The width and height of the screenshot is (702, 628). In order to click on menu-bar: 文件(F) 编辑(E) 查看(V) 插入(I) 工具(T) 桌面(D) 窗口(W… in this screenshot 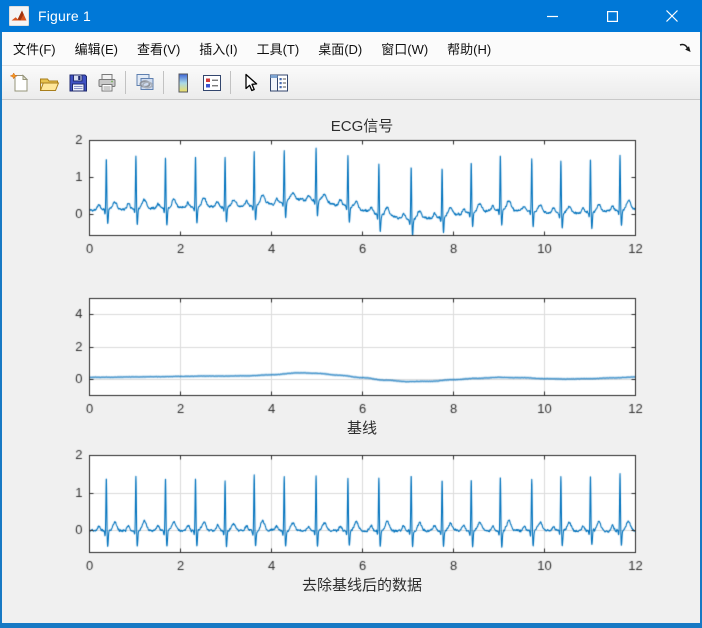, I will do `click(351, 49)`.